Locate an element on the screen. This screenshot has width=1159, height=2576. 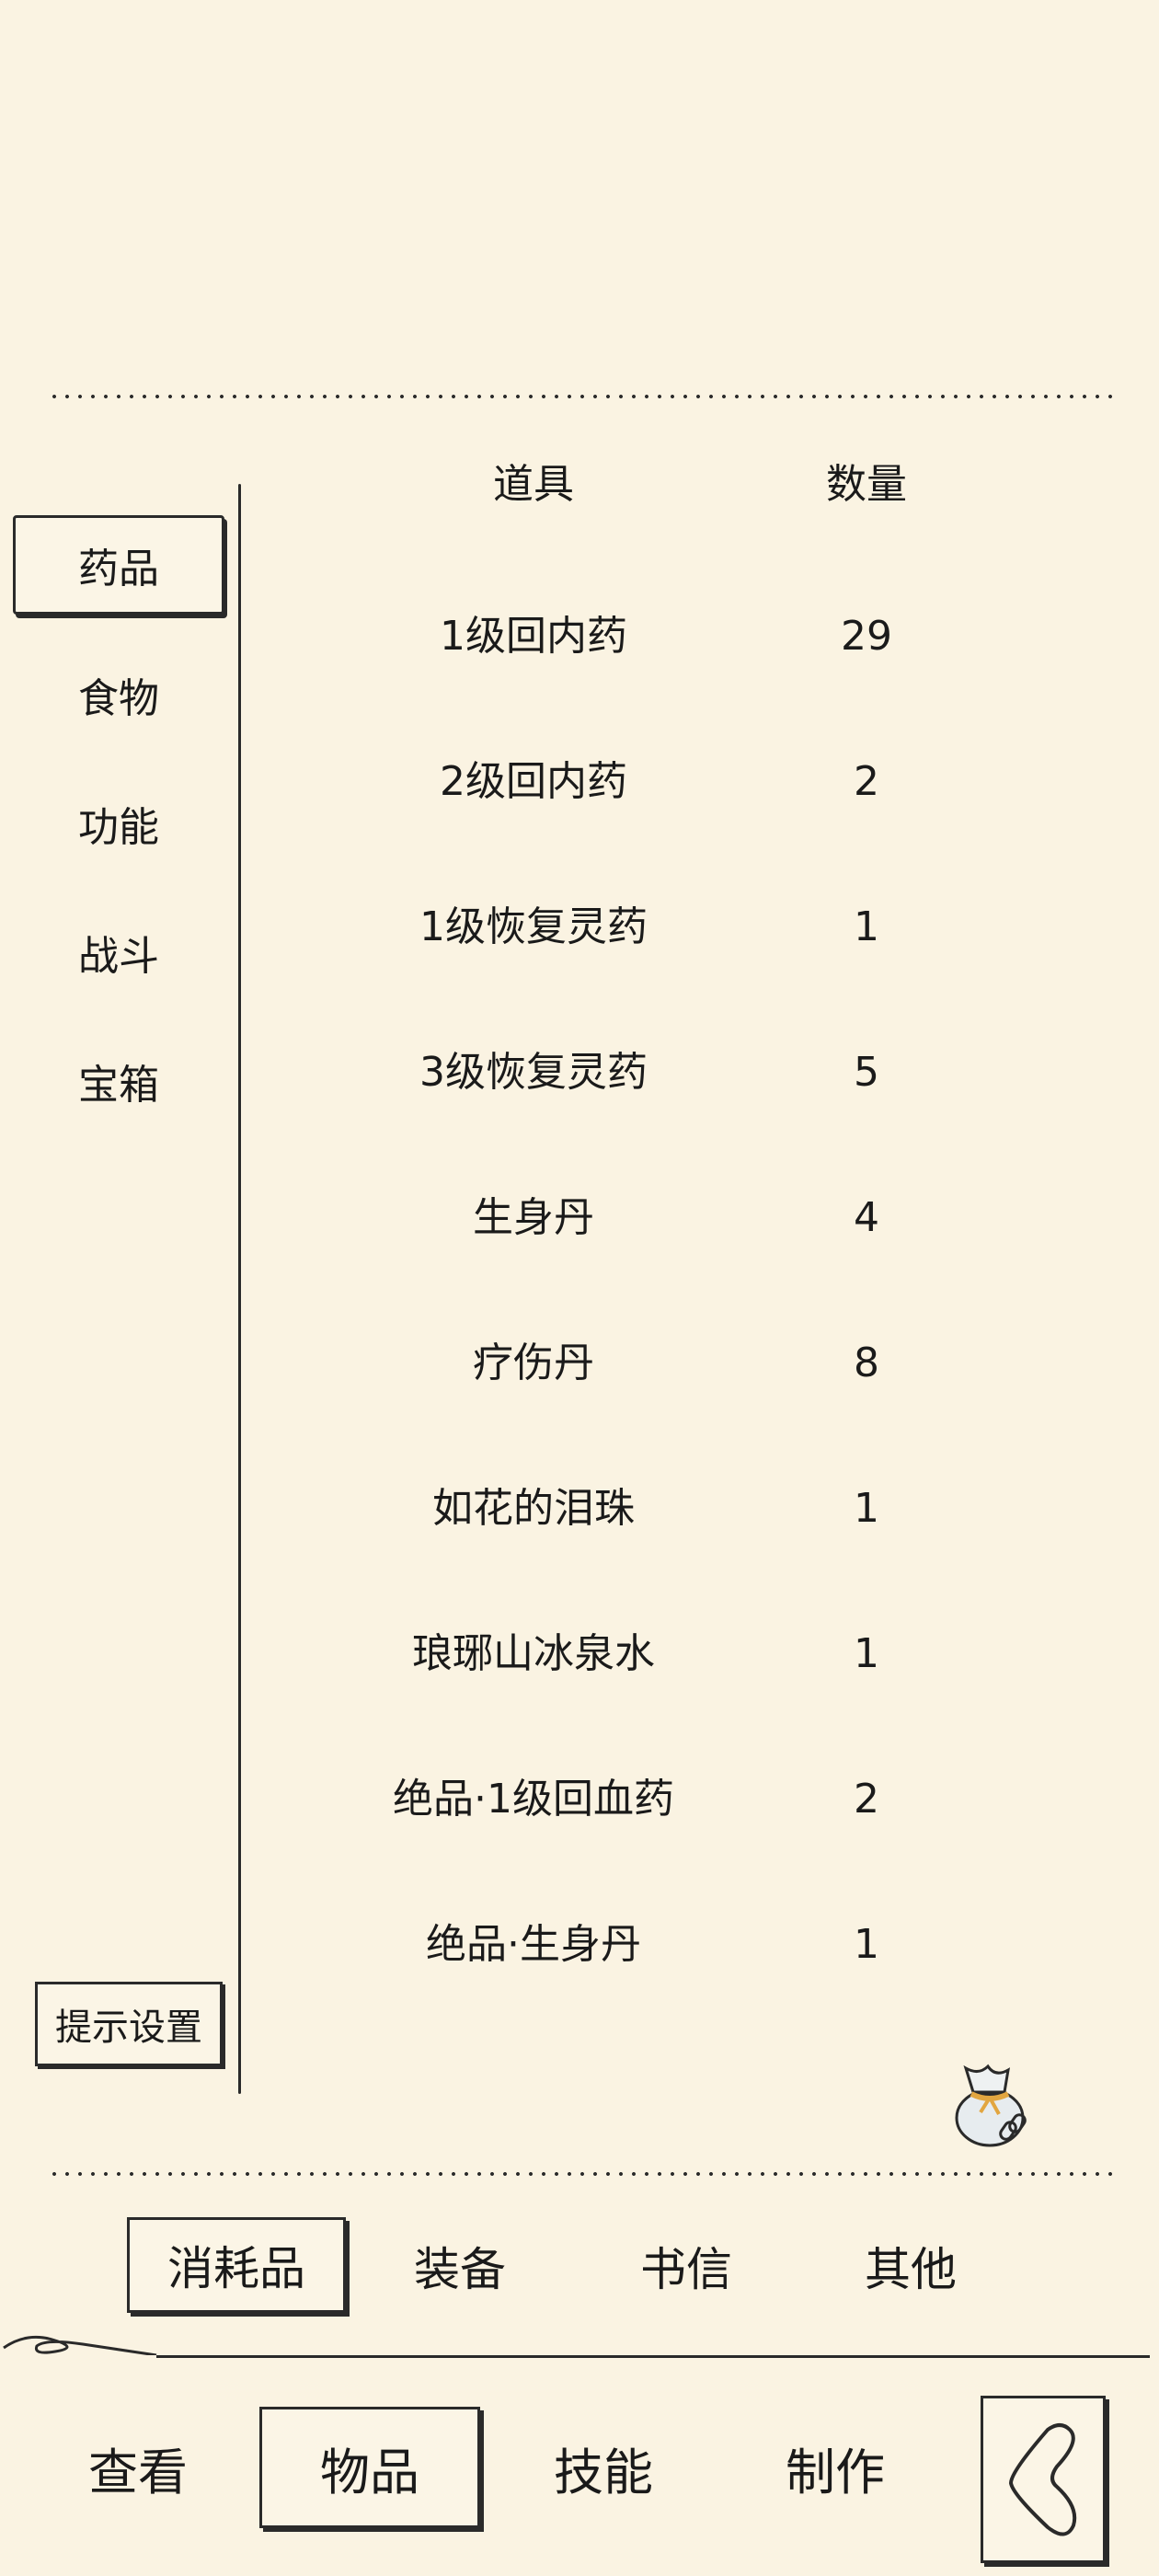
bottom-dotted-divider is located at coordinates (580, 2174).